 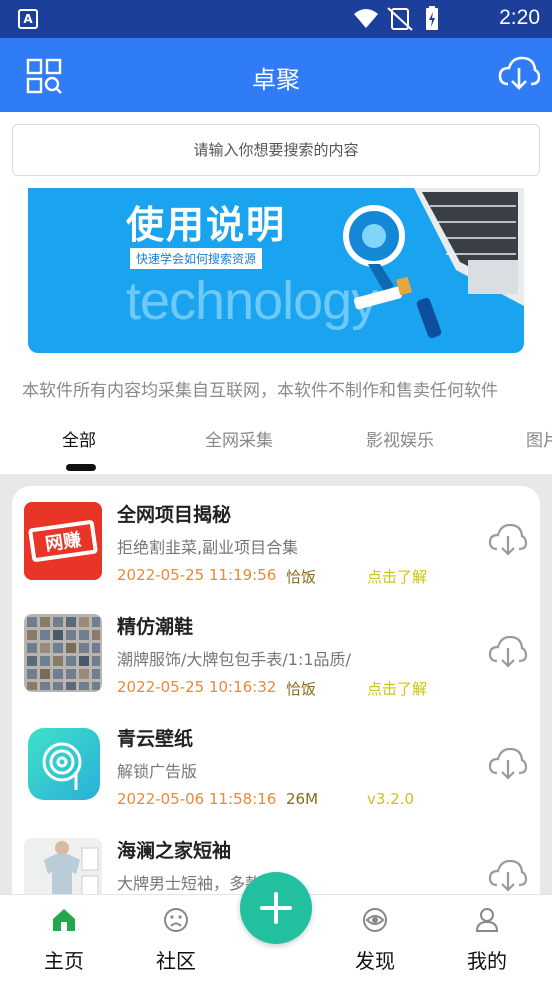 What do you see at coordinates (176, 961) in the screenshot?
I see `nav-label: 社区` at bounding box center [176, 961].